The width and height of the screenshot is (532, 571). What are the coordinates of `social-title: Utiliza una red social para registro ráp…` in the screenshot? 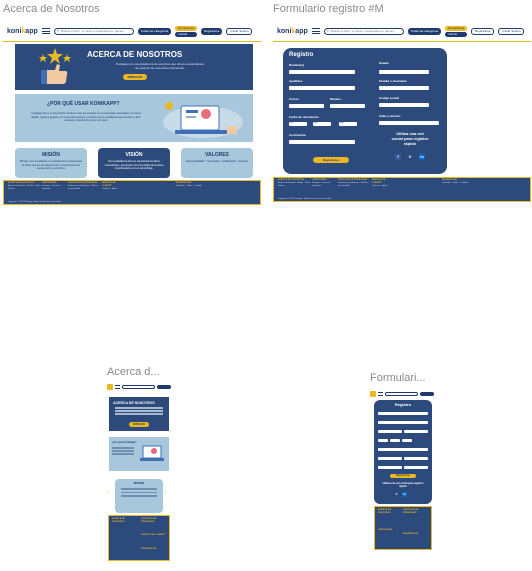 It's located at (410, 138).